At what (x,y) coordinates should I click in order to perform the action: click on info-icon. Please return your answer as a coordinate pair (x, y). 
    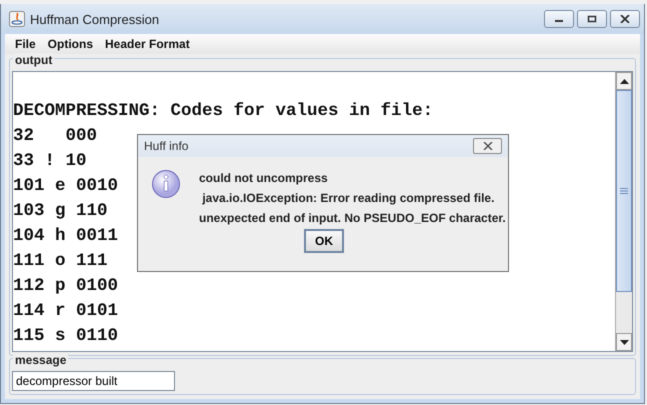
    Looking at the image, I should click on (166, 184).